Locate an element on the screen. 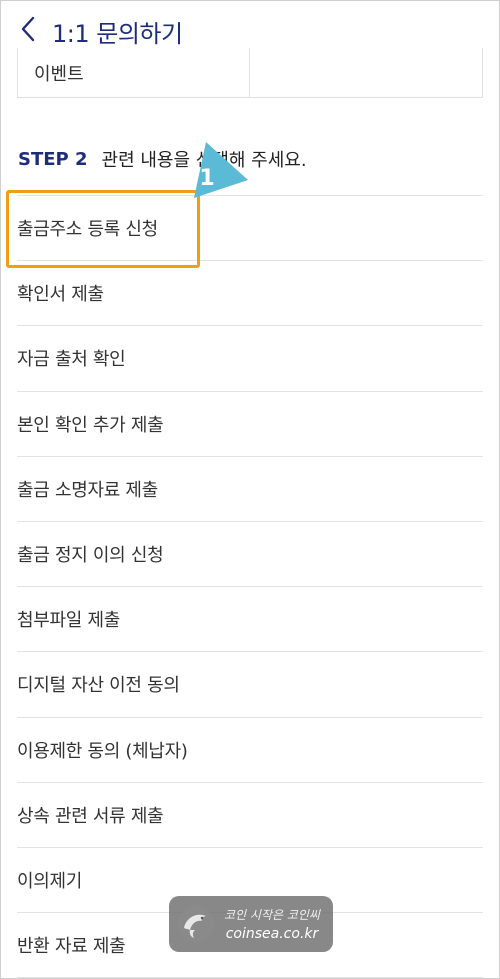 Image resolution: width=500 pixels, height=979 pixels. page-title: 1:1 문의하기 is located at coordinates (117, 34).